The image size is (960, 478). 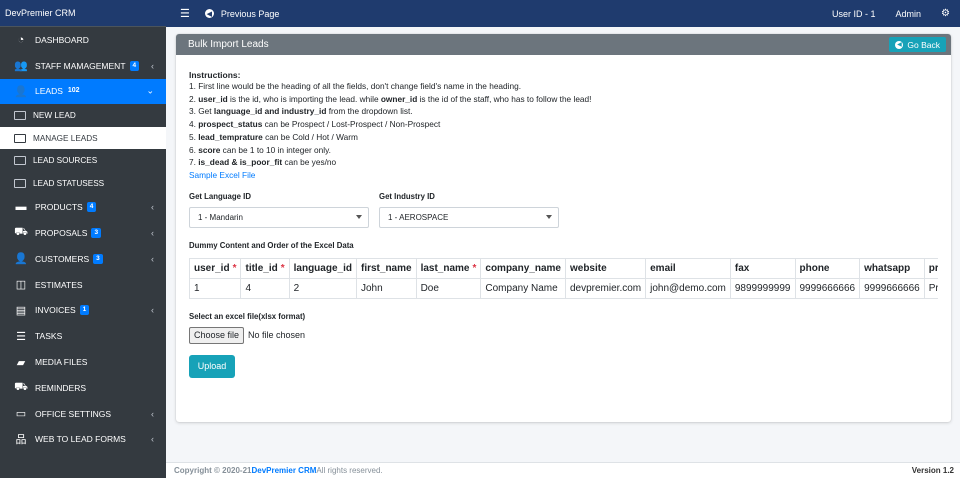 I want to click on header-text: title_id, so click(x=261, y=268).